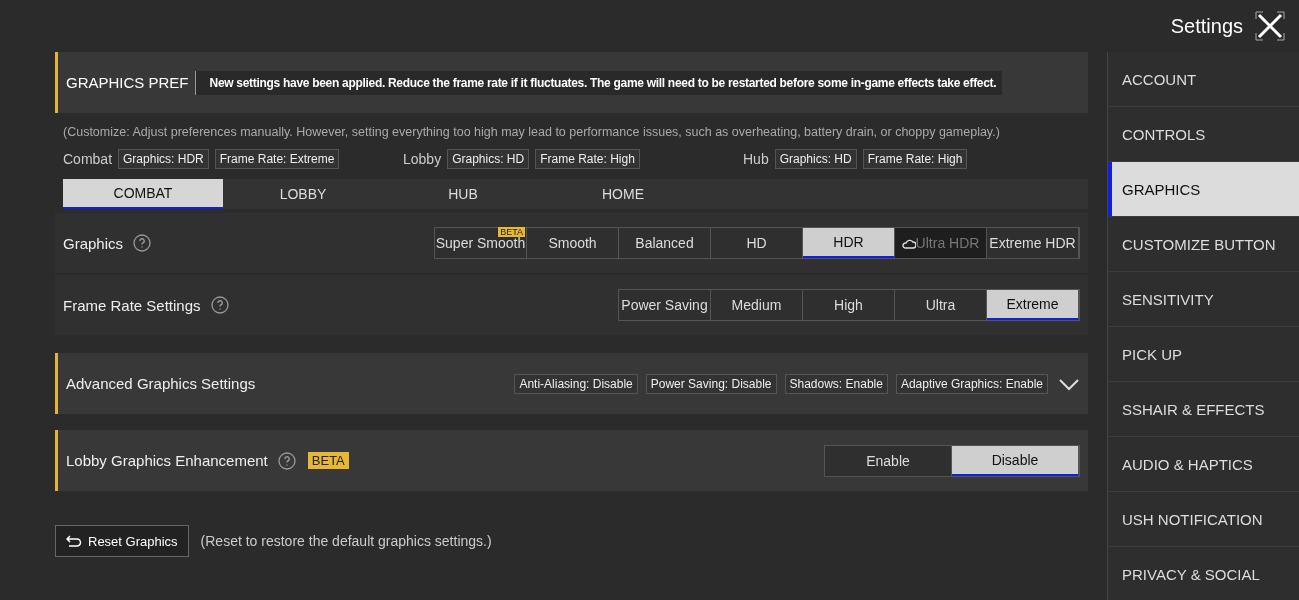  Describe the element at coordinates (1203, 244) in the screenshot. I see `sidebar-item: CUSTOMIZE BUTTON` at that location.